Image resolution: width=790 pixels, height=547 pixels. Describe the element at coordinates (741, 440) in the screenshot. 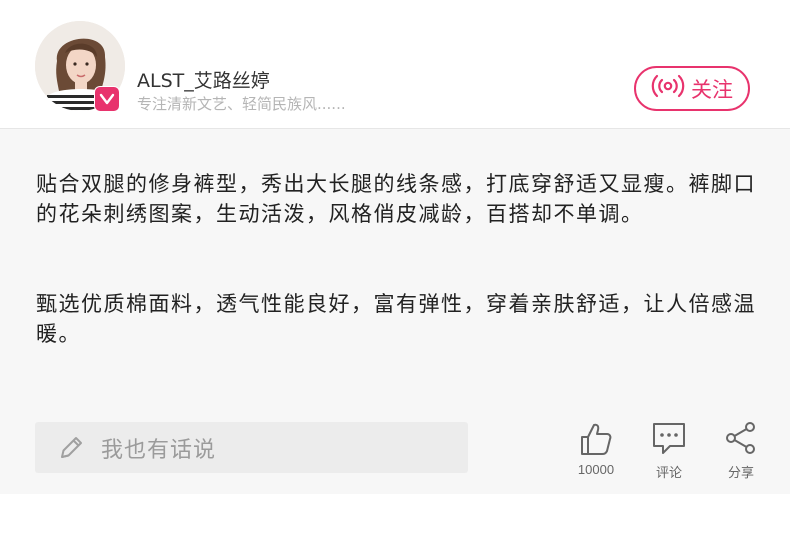

I see `share-icon` at that location.